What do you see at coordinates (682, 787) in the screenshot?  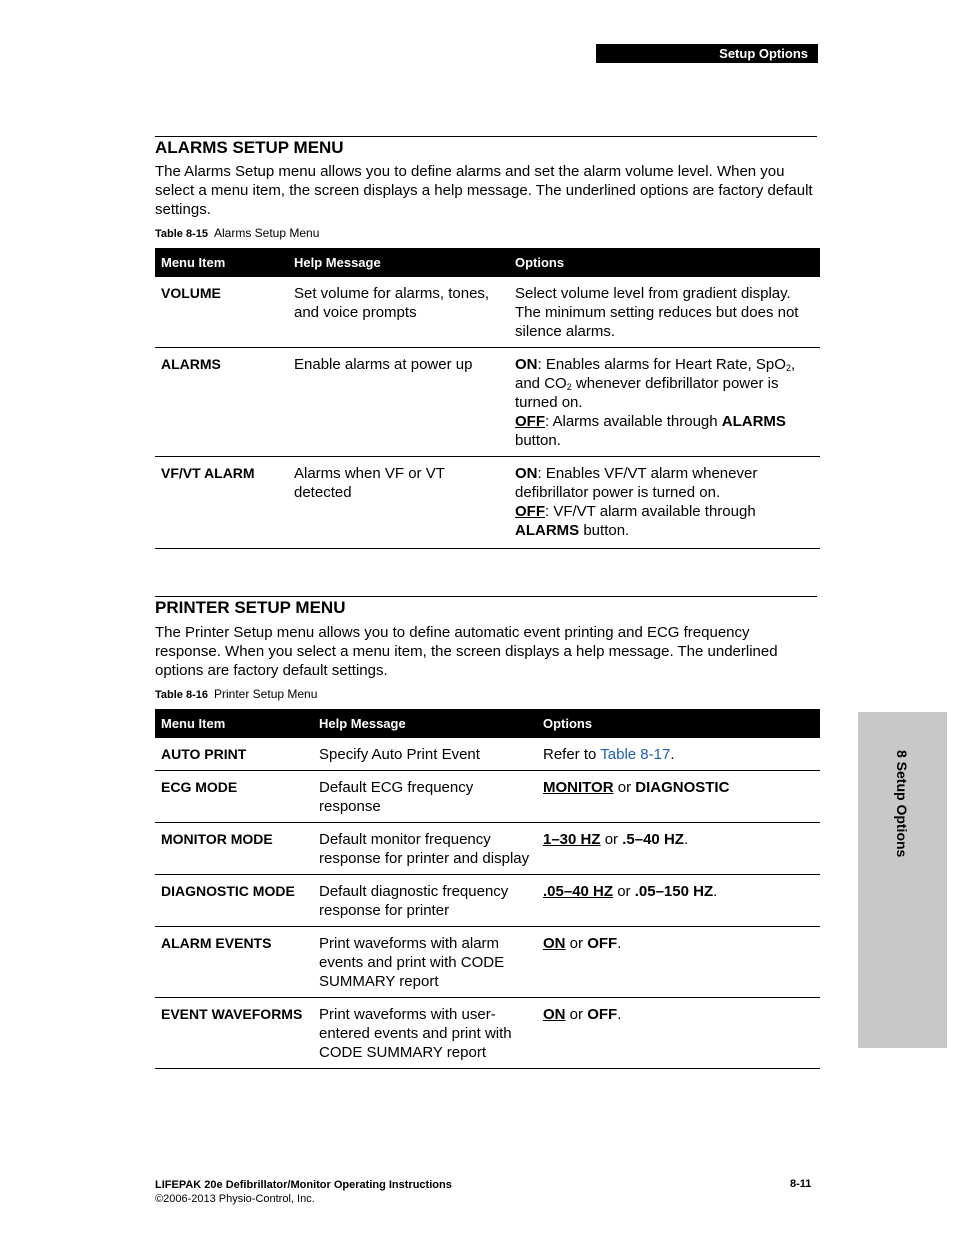 I see `option-alternate: DIAGNOSTIC` at bounding box center [682, 787].